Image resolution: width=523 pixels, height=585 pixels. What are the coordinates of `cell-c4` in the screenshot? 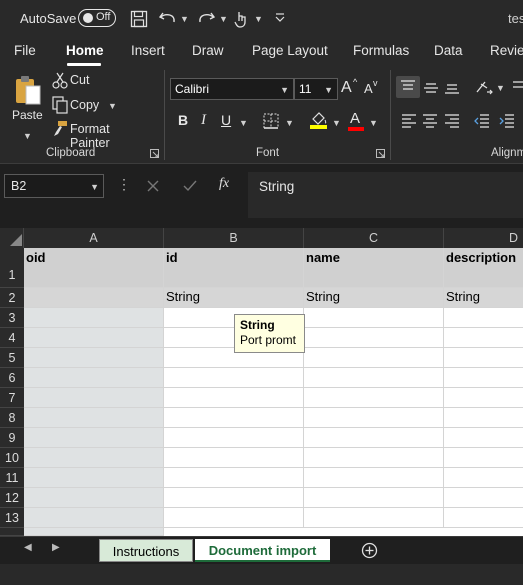 It's located at (374, 338).